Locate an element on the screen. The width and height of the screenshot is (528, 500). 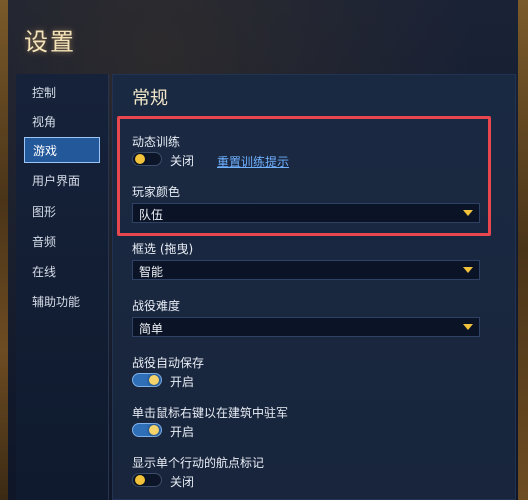
campaign-autosave-toggle is located at coordinates (147, 380).